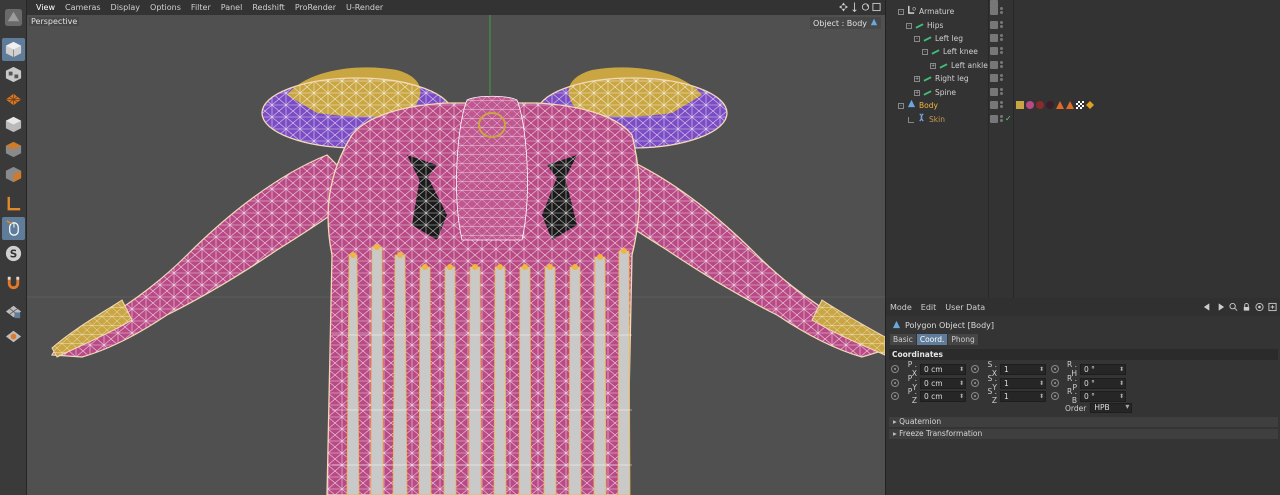 This screenshot has height=495, width=1280. Describe the element at coordinates (943, 369) in the screenshot. I see `px-field: 0 cm` at that location.